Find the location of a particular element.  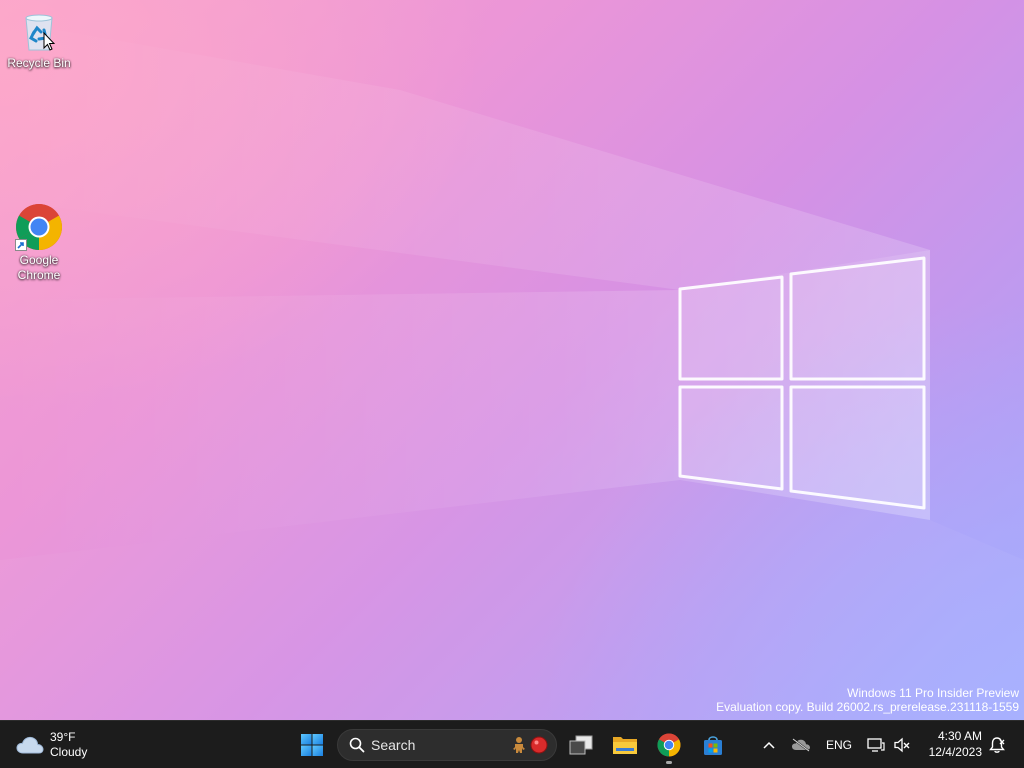

notification-bell-icon is located at coordinates (997, 745).